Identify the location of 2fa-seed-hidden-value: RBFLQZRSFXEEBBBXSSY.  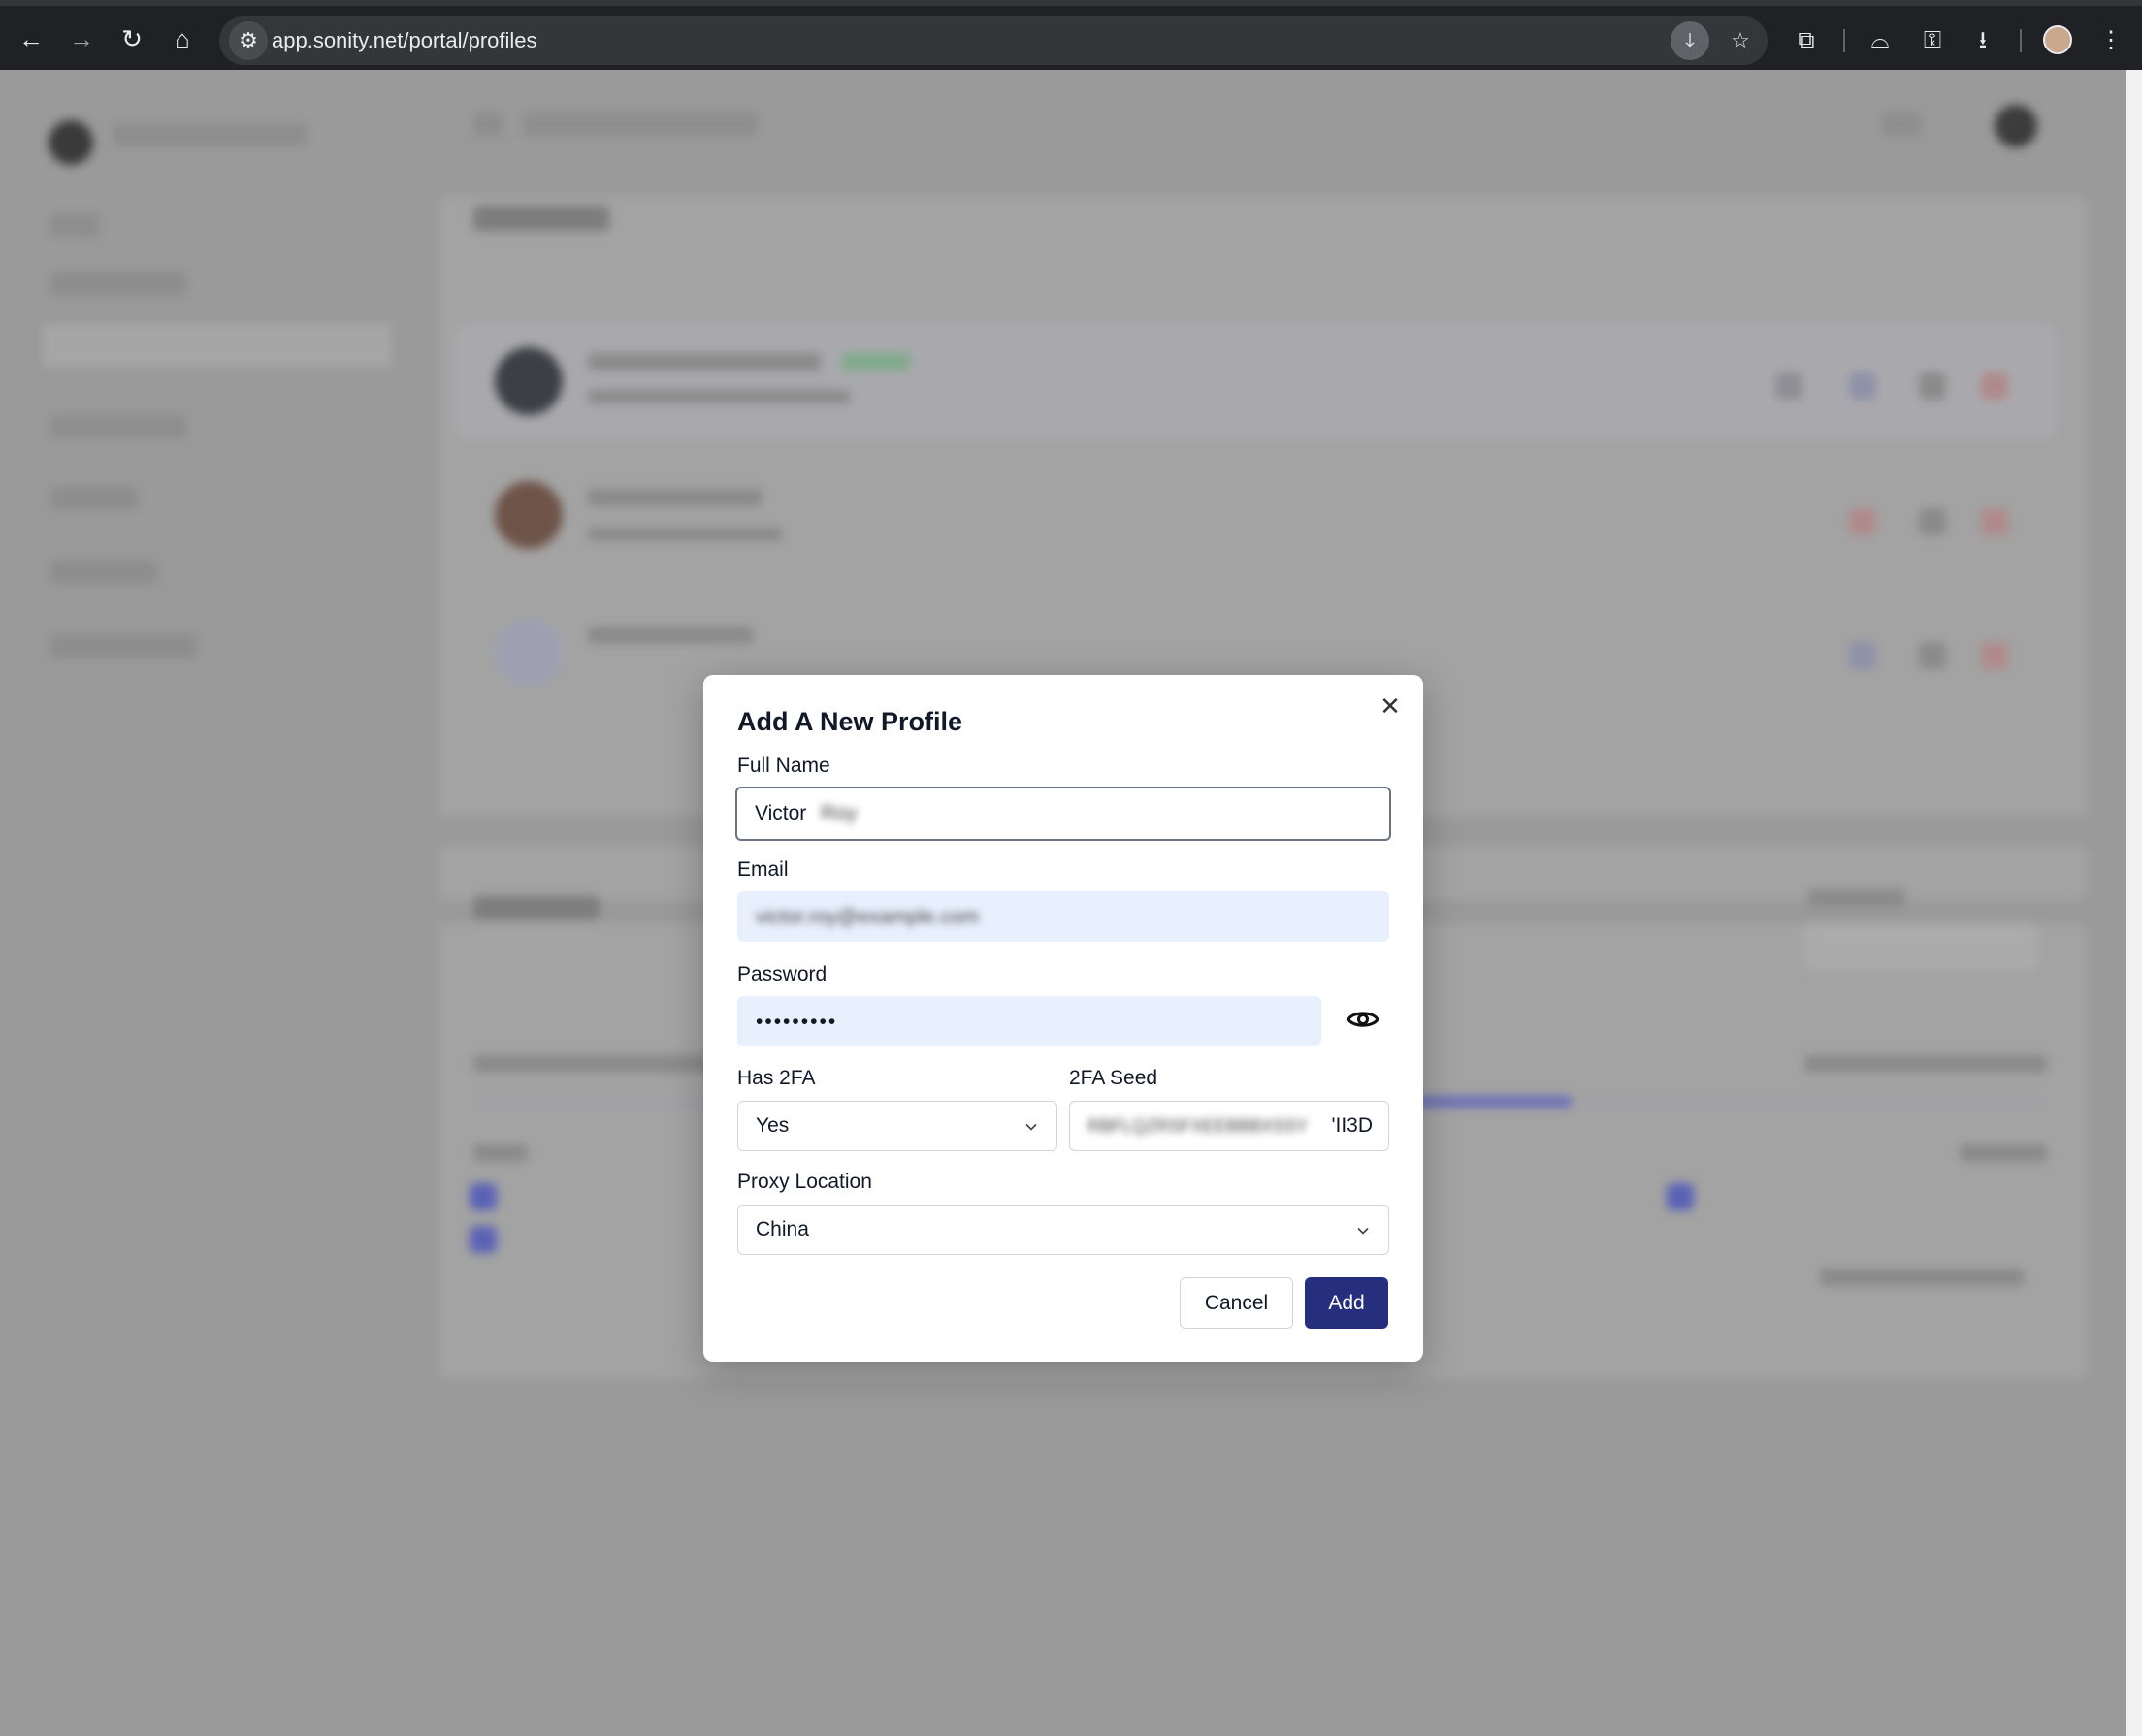
(1198, 1126).